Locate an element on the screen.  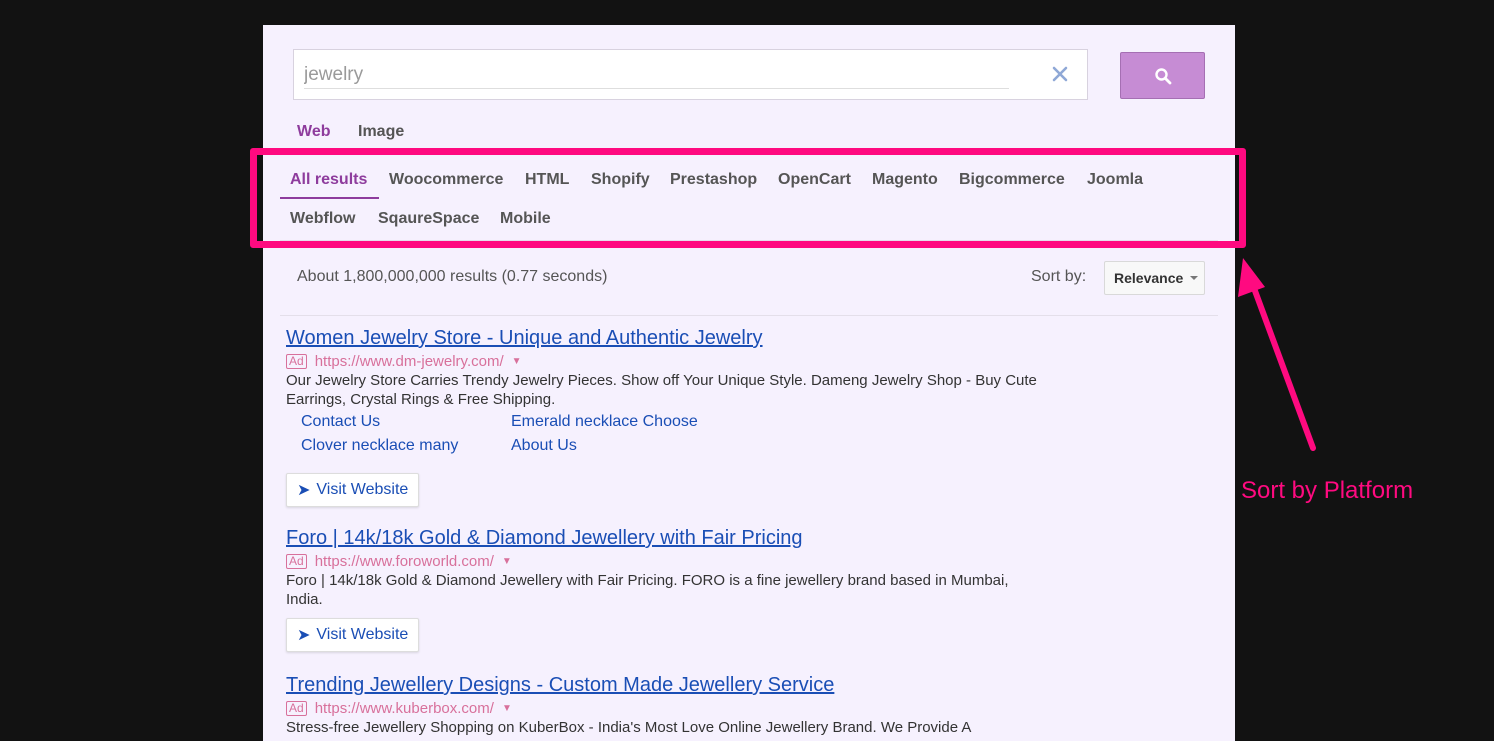
search-icon is located at coordinates (1162, 75).